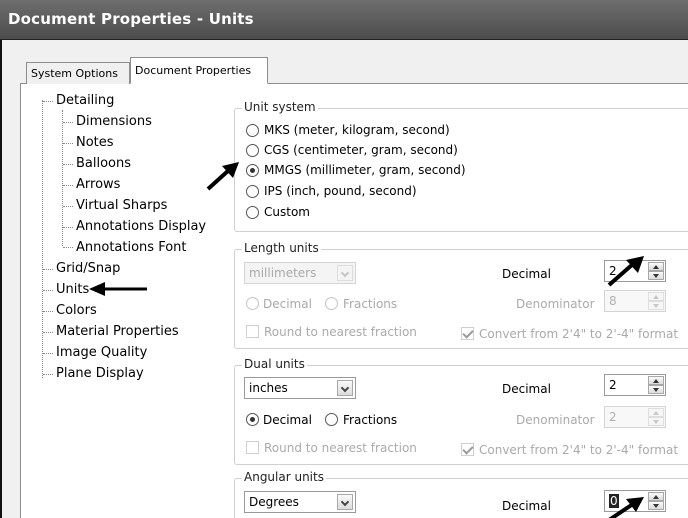 This screenshot has width=688, height=518. What do you see at coordinates (199, 70) in the screenshot?
I see `tab-document-properties: Document Properties` at bounding box center [199, 70].